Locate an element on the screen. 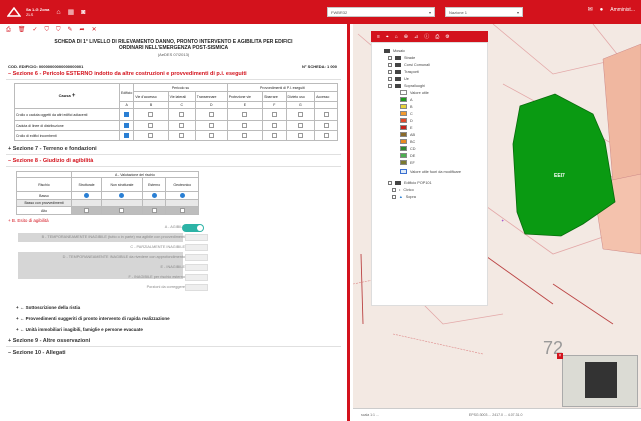 Image resolution: width=641 pixels, height=421 pixels. layer-item: ▲ Sopra is located at coordinates (439, 196).